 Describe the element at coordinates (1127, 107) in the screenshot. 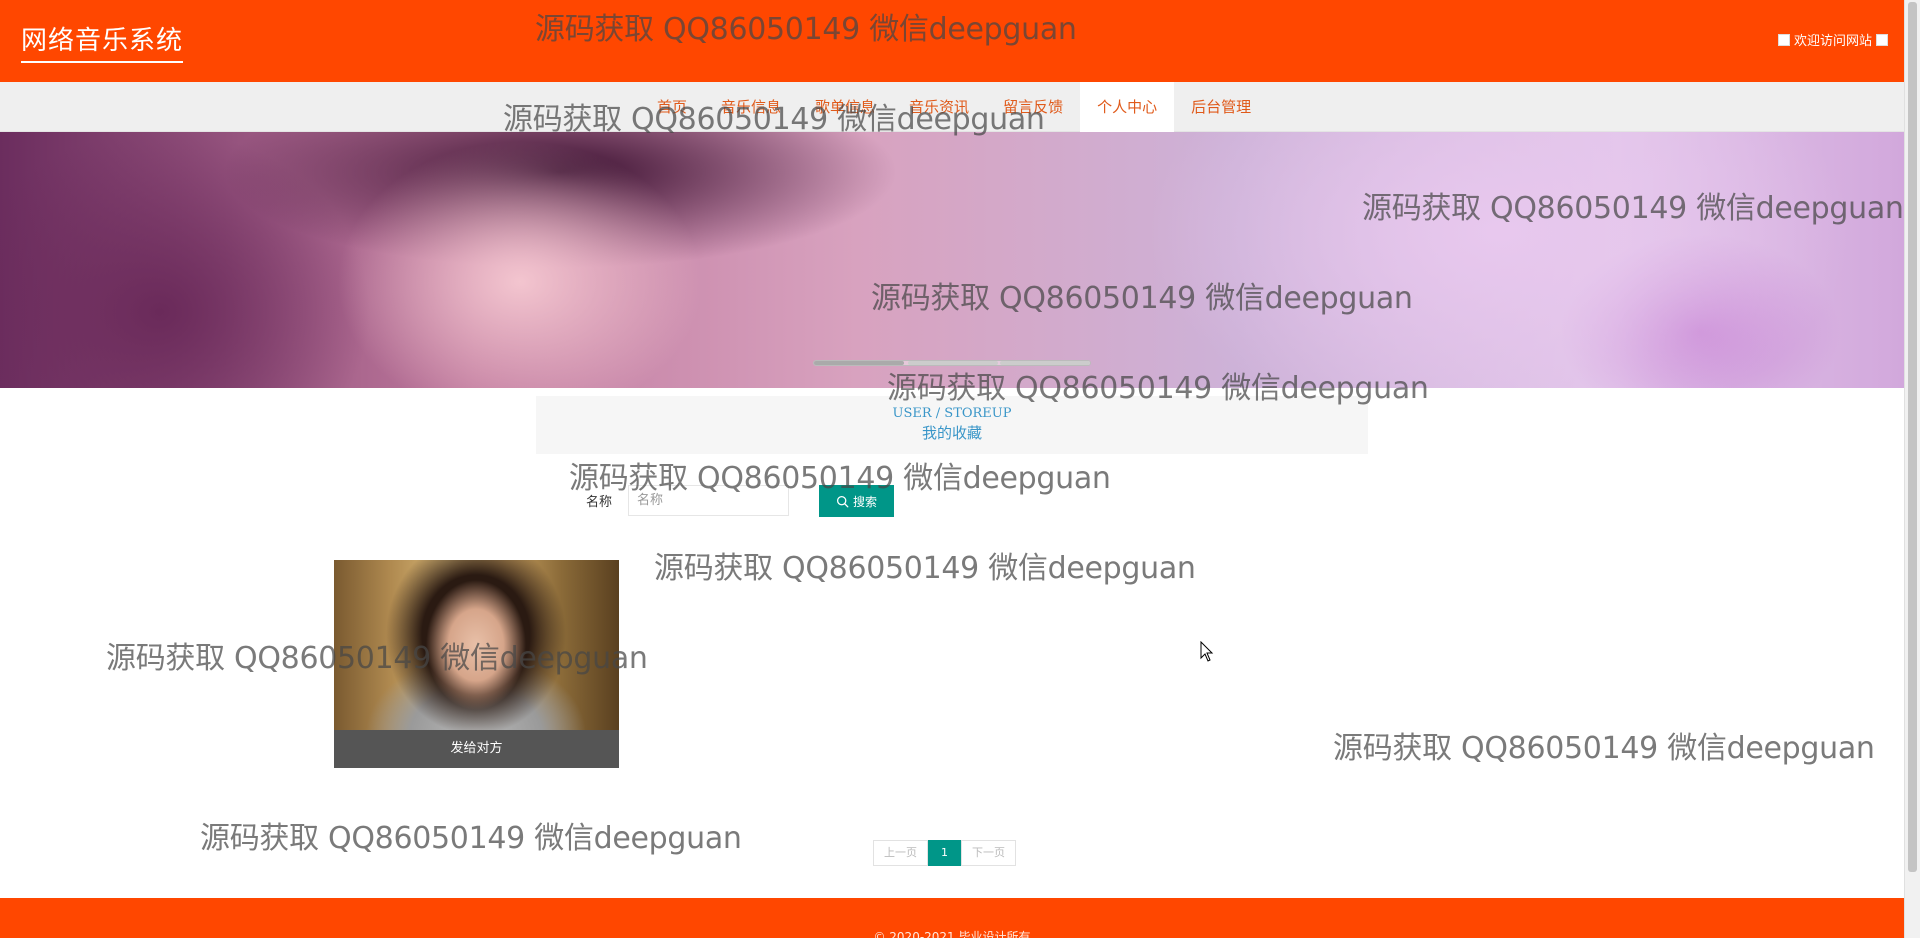

I see `nav-item-user-center: 个人中心` at that location.